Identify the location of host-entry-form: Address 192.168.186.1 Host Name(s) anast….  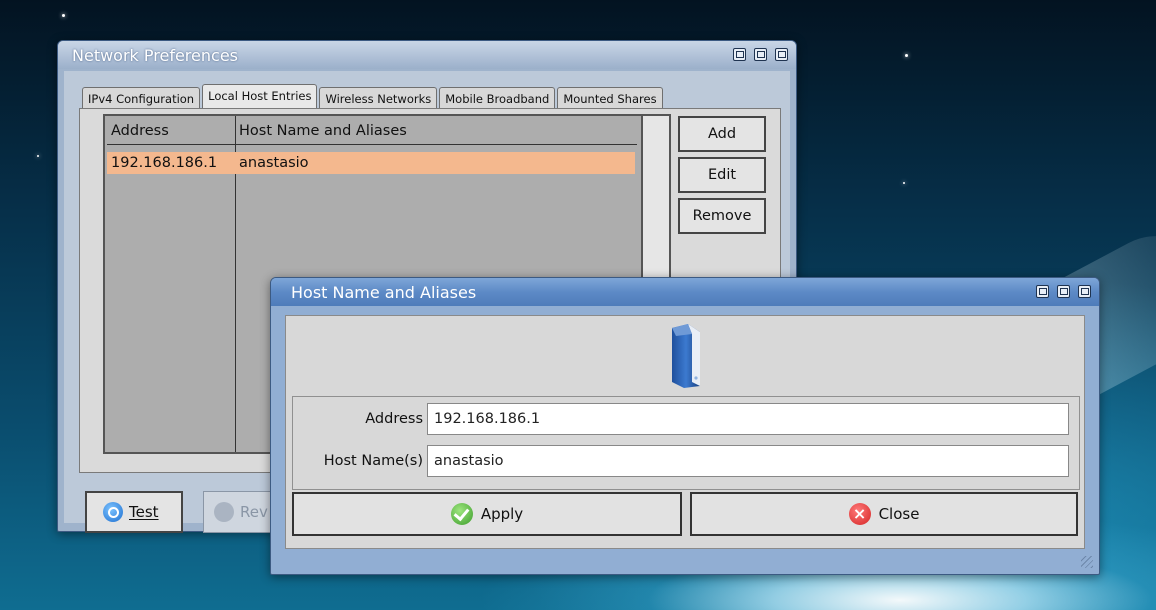
(686, 443).